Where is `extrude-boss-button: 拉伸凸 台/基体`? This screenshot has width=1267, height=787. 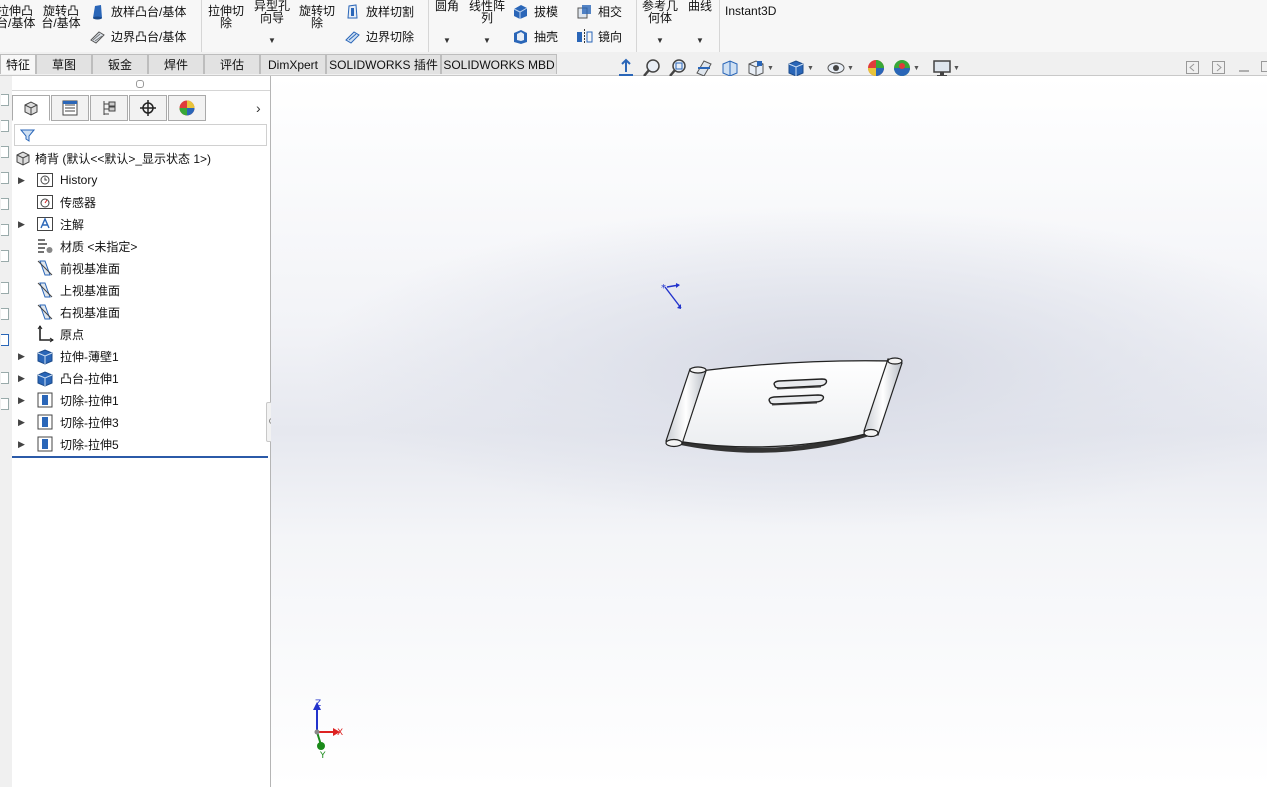 extrude-boss-button: 拉伸凸 台/基体 is located at coordinates (17, 17).